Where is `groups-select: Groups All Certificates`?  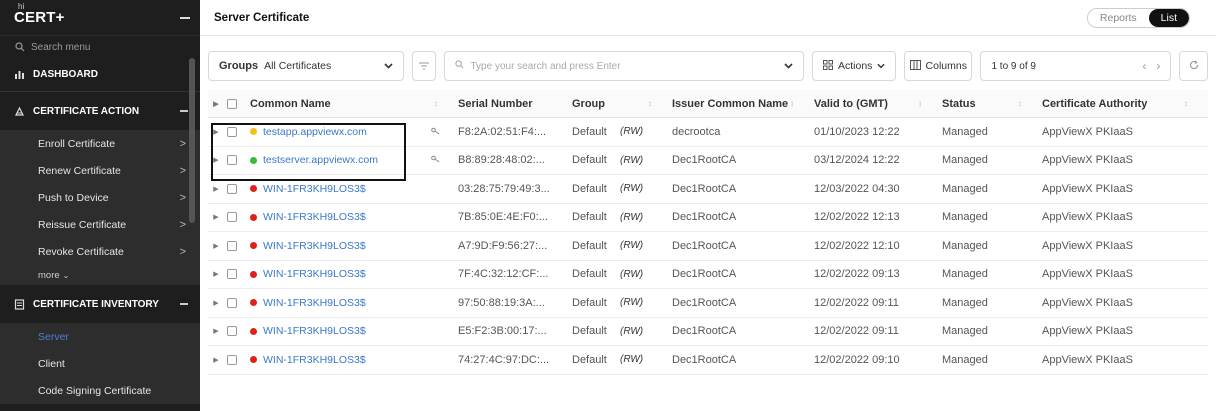 groups-select: Groups All Certificates is located at coordinates (306, 66).